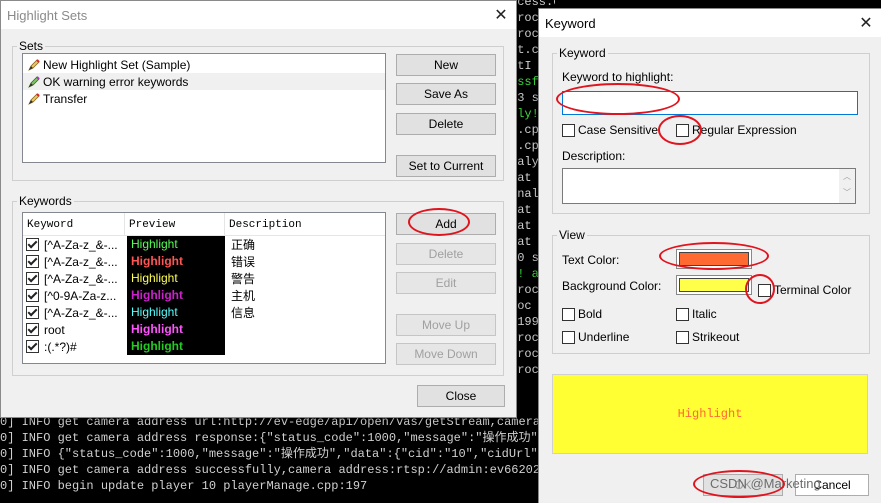 This screenshot has width=881, height=503. What do you see at coordinates (744, 130) in the screenshot?
I see `regular-expression-label: Regular Expression` at bounding box center [744, 130].